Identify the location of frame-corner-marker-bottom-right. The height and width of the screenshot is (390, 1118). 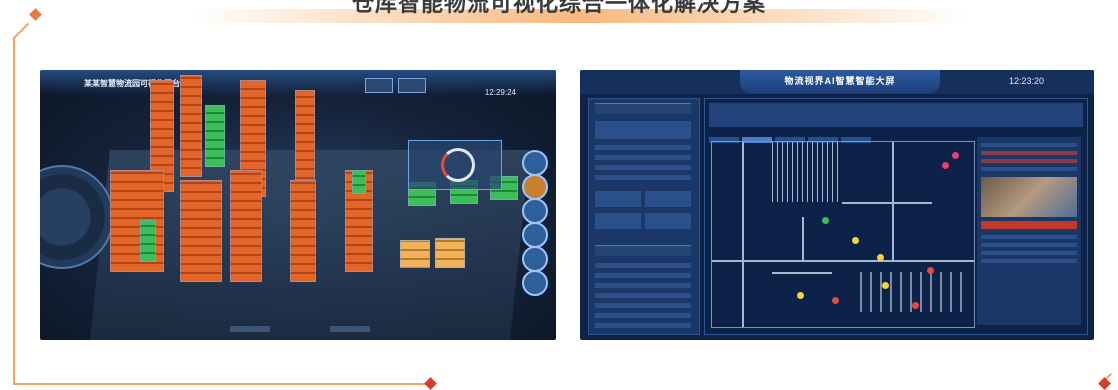
(1104, 383).